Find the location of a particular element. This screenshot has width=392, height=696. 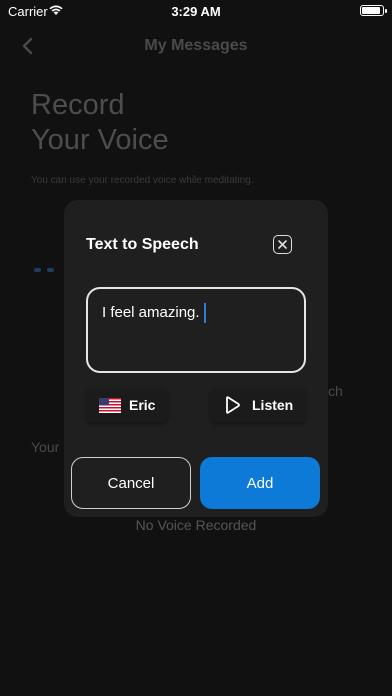

cancel-button: Cancel is located at coordinates (131, 483).